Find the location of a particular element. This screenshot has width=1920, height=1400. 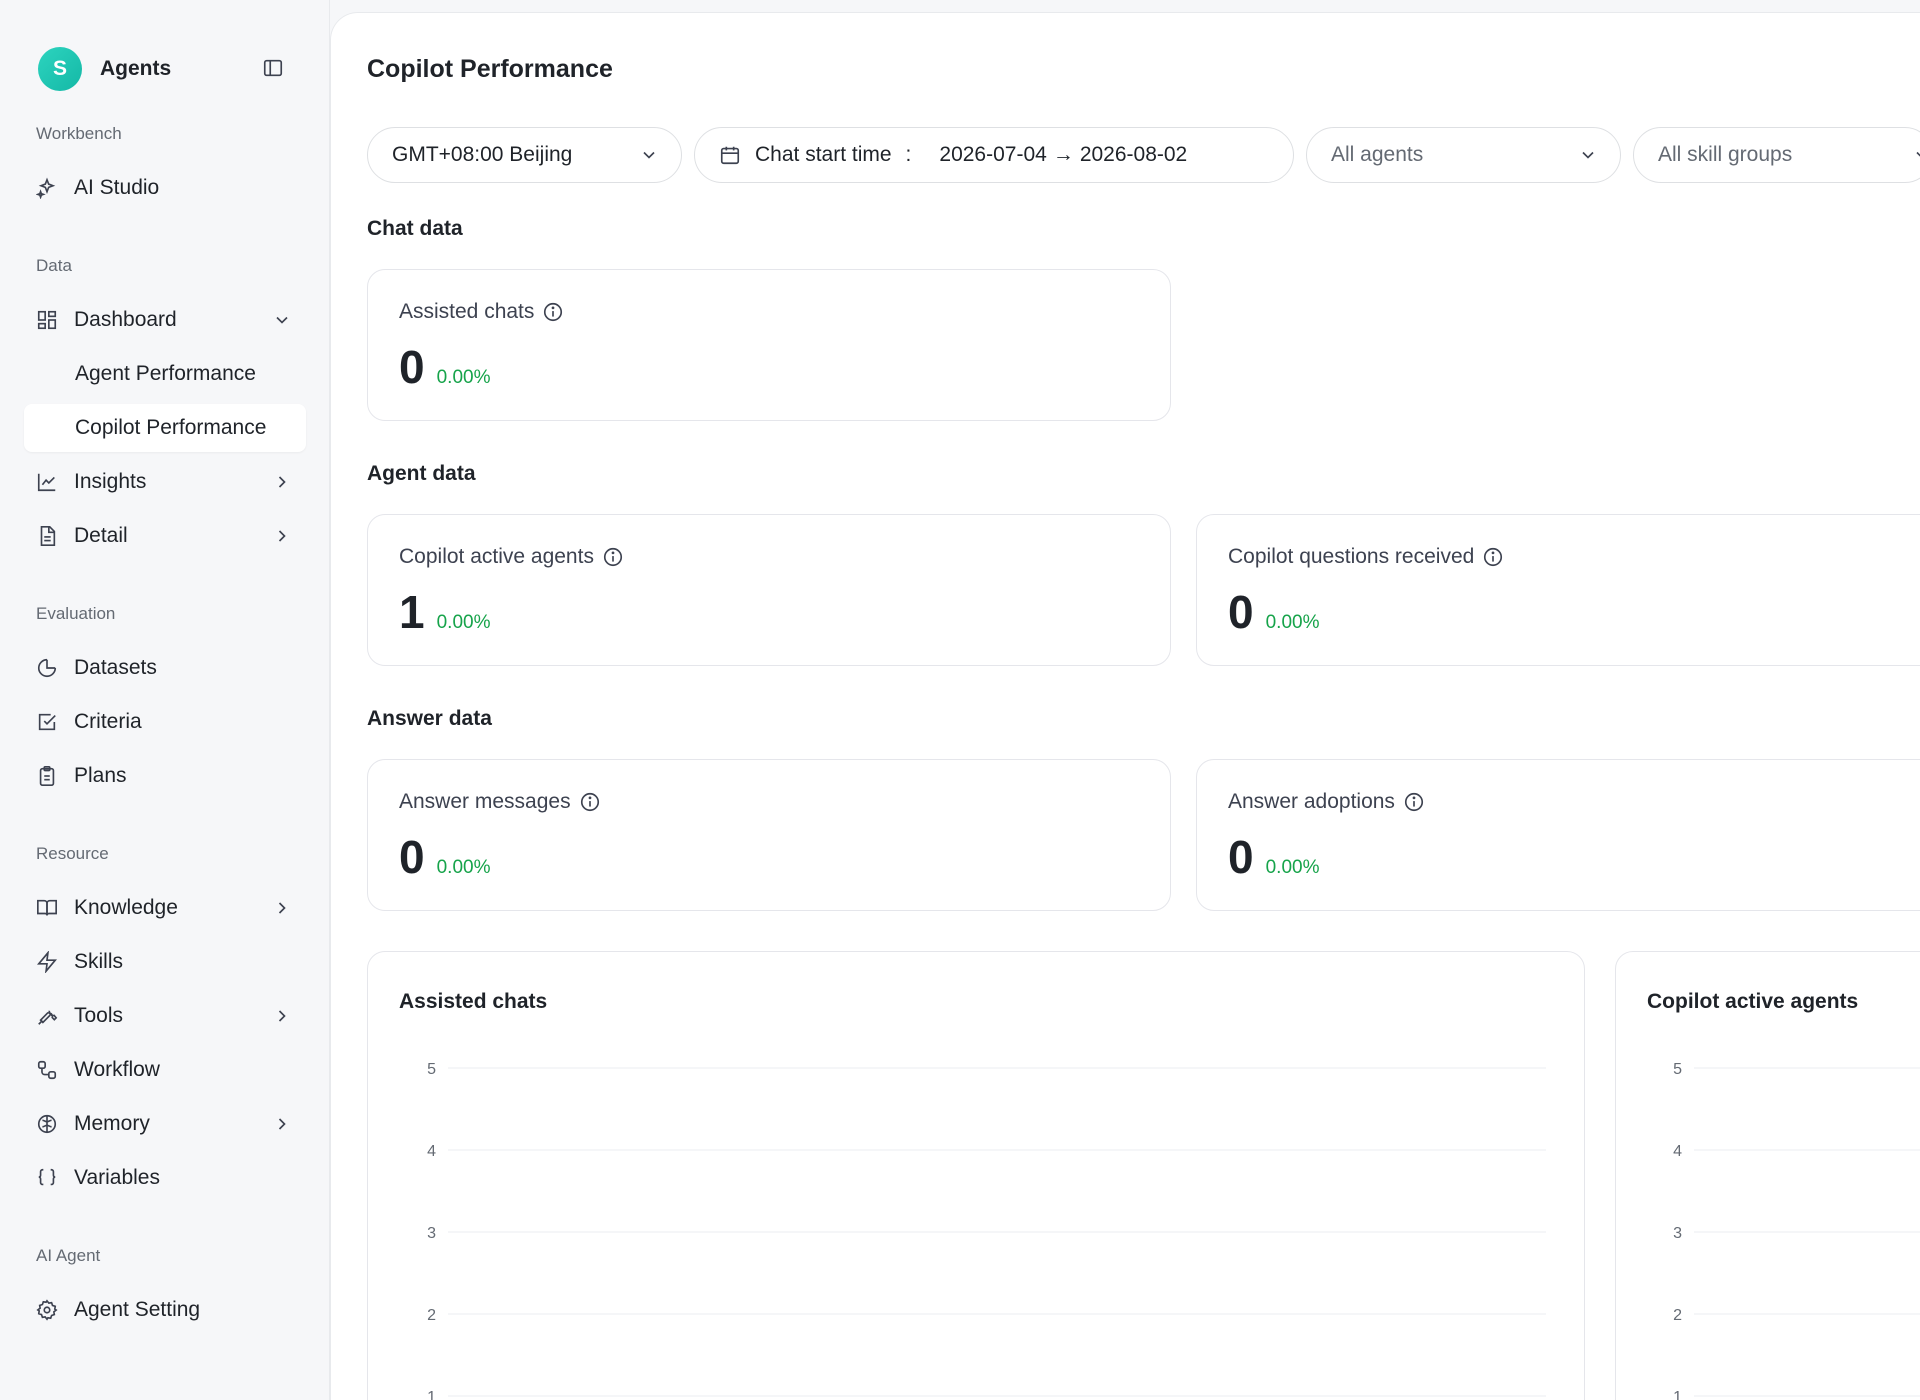

stat-card-copilot-active-agents: Copilot active agents 1 0.00% is located at coordinates (769, 590).